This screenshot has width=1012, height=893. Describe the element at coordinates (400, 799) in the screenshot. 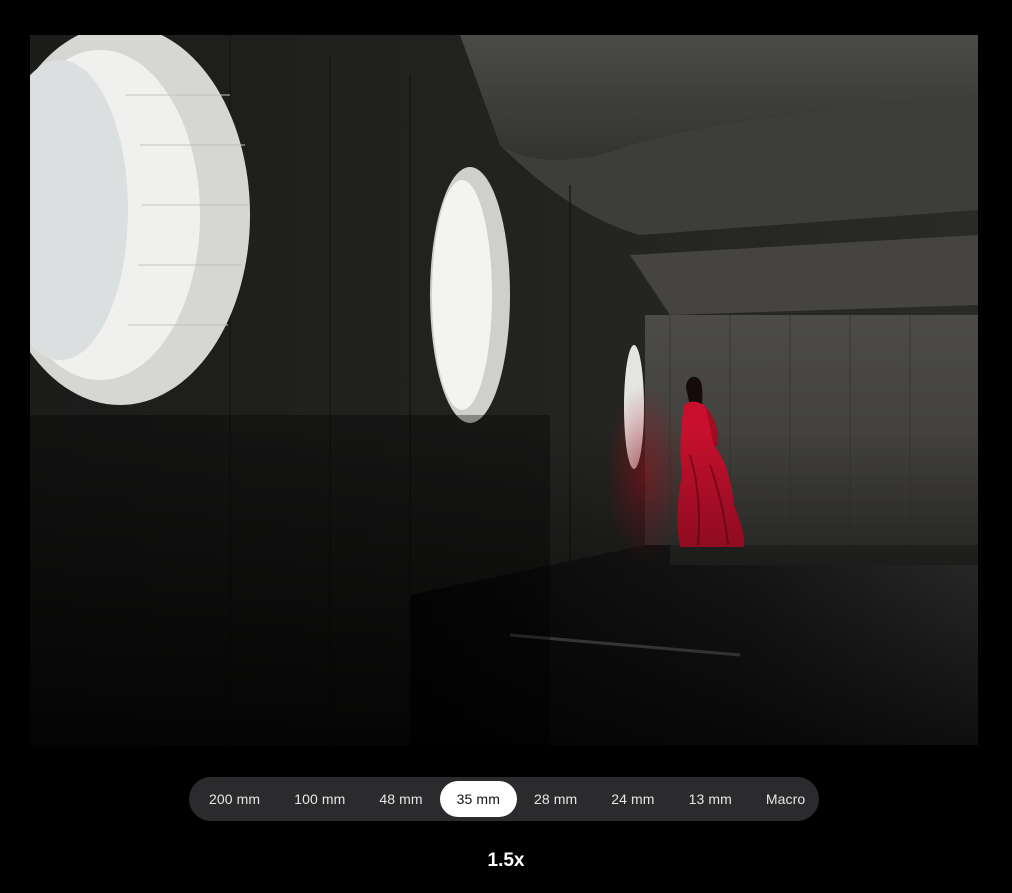

I see `lens-option-48mm: 48 mm` at that location.